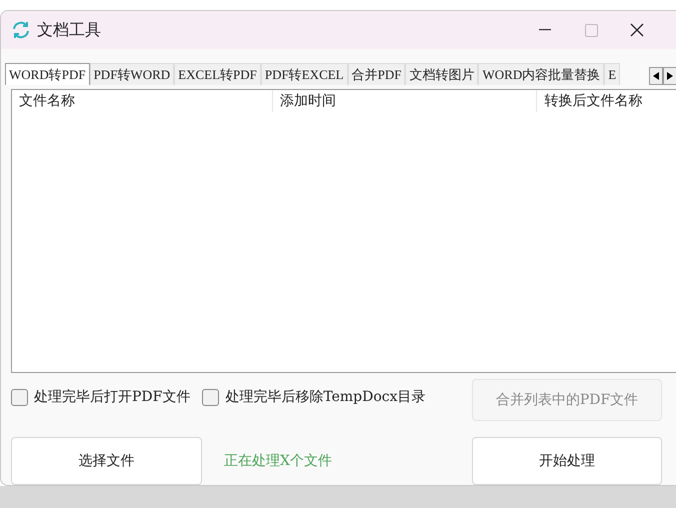 This screenshot has width=676, height=508. Describe the element at coordinates (545, 30) in the screenshot. I see `minimize-icon` at that location.